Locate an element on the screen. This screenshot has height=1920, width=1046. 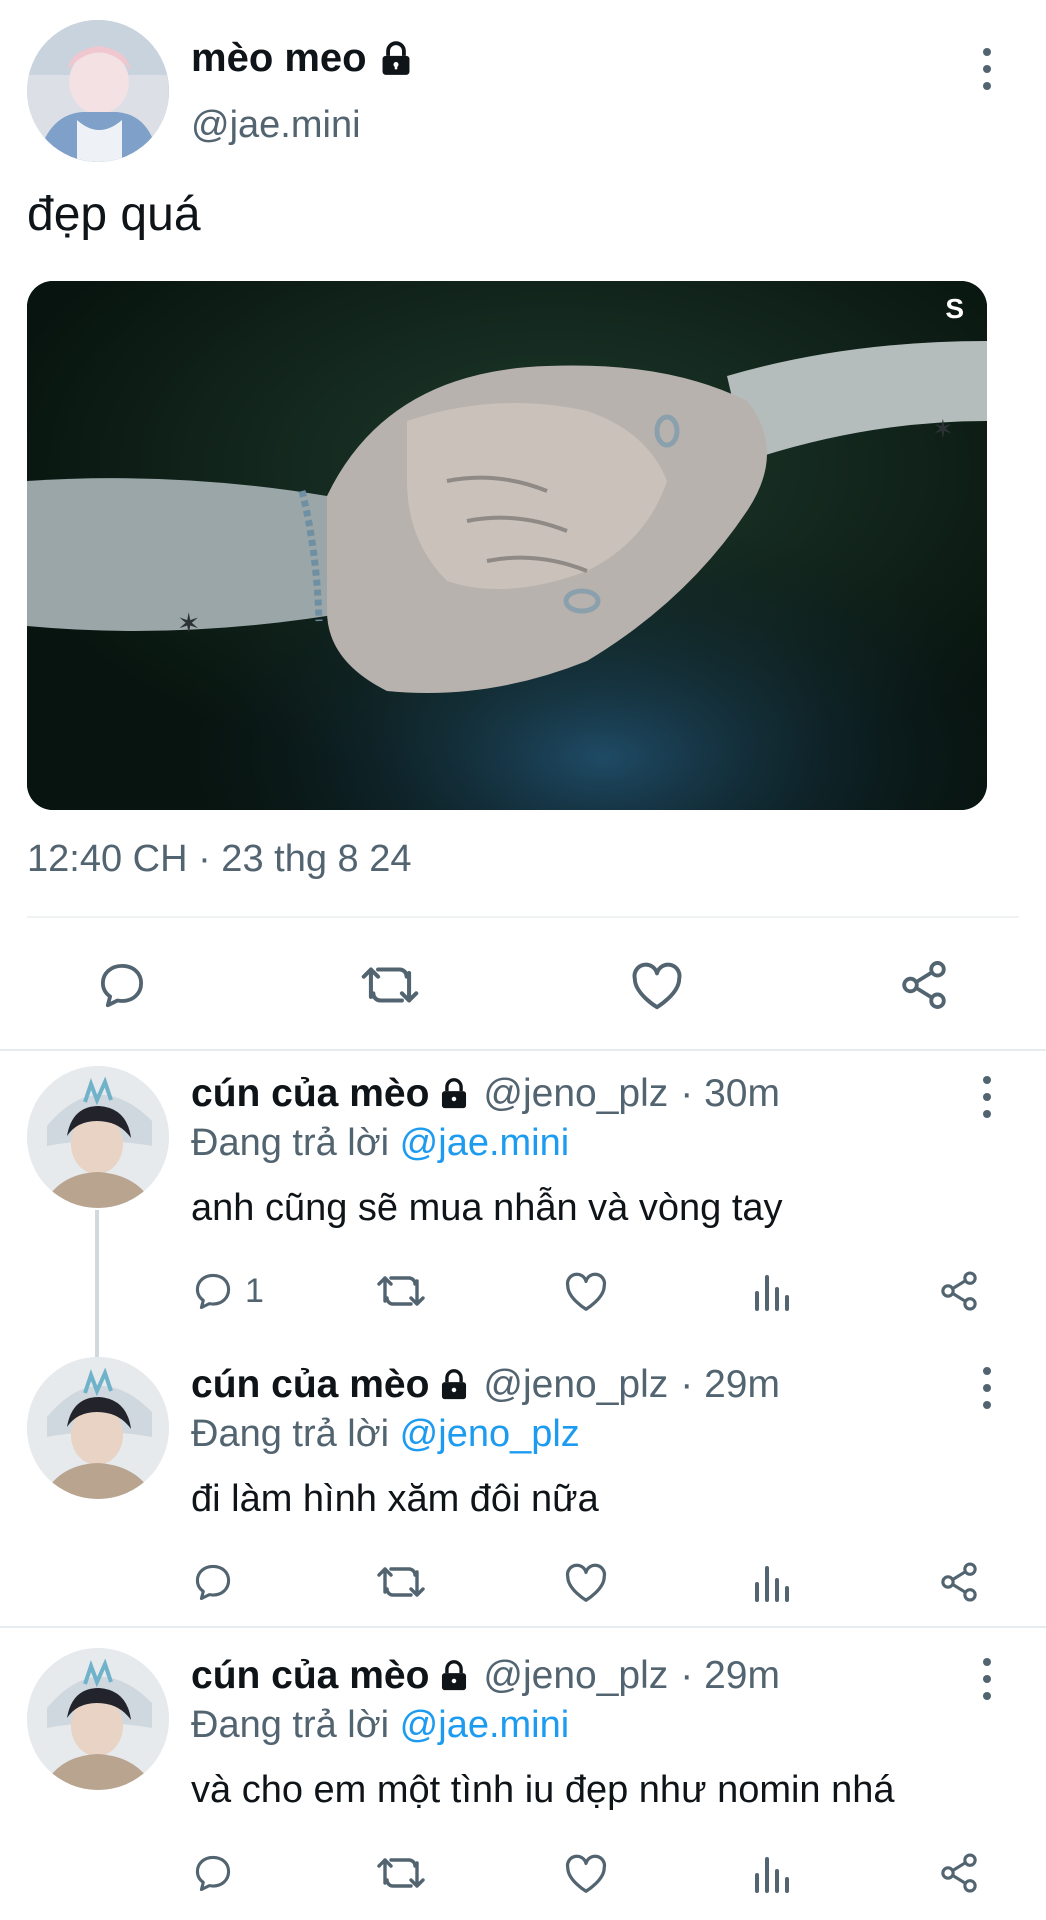
replying-to: Đang trả lời @jeno_plz is located at coordinates (385, 1434).